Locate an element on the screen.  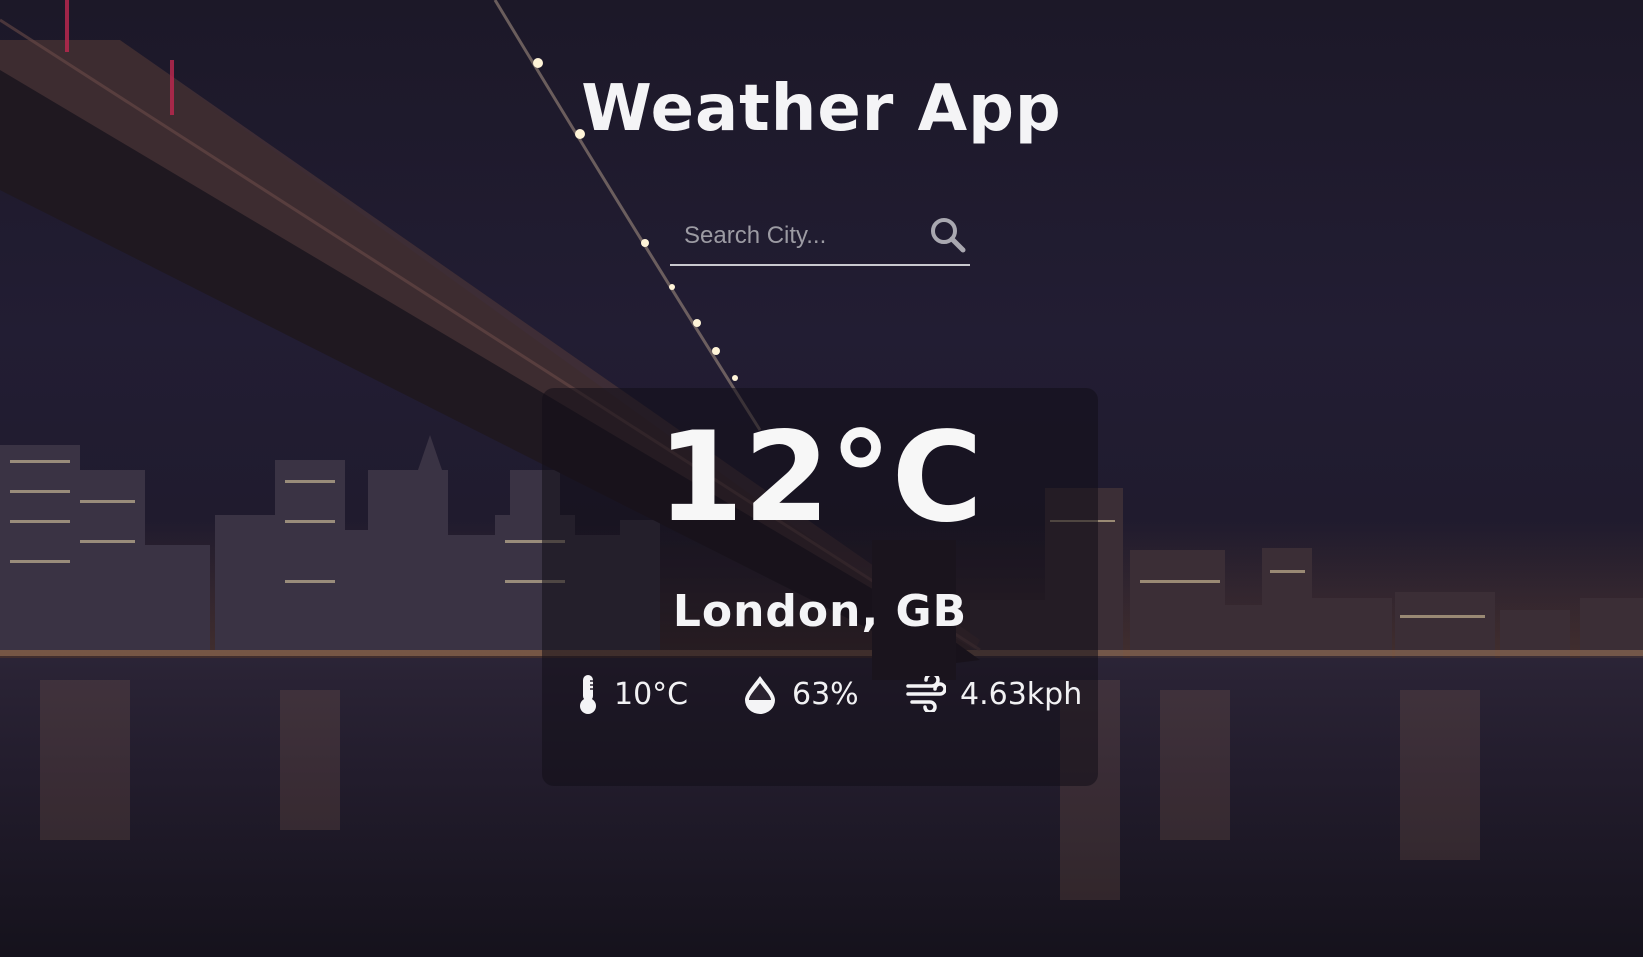
city-search-bar is located at coordinates (820, 237).